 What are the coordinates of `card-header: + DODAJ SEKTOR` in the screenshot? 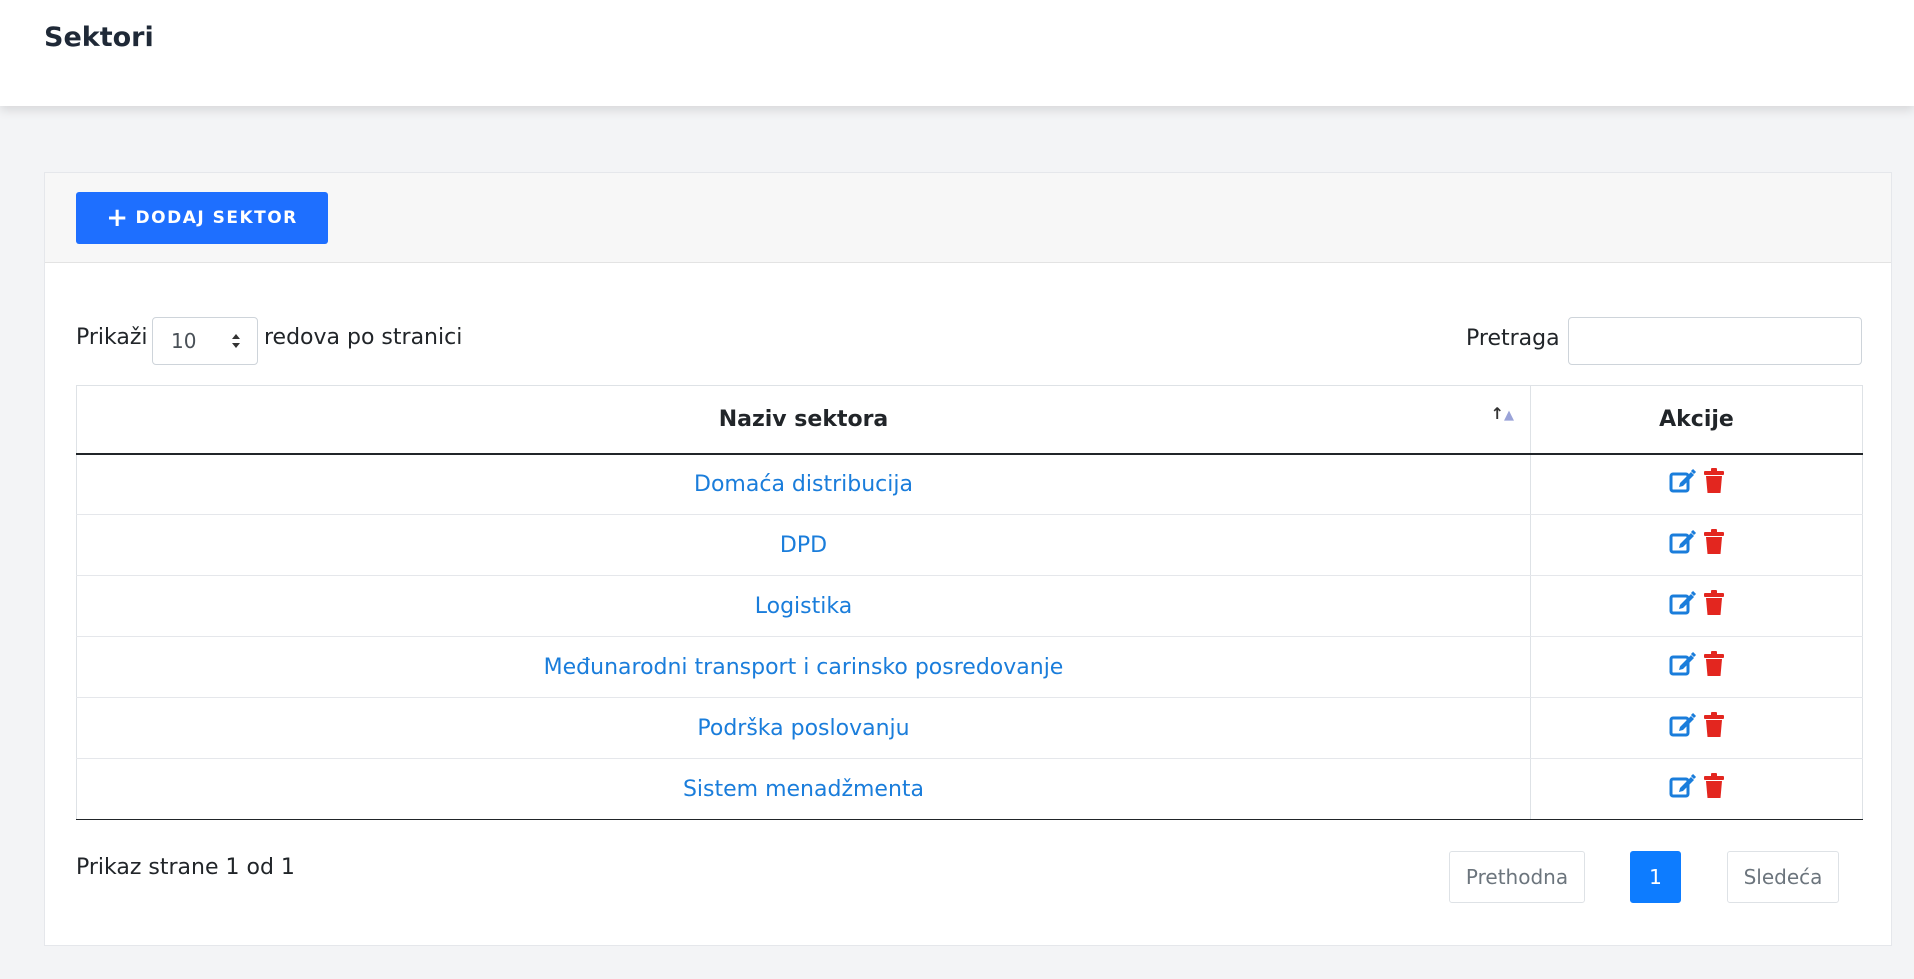 It's located at (968, 218).